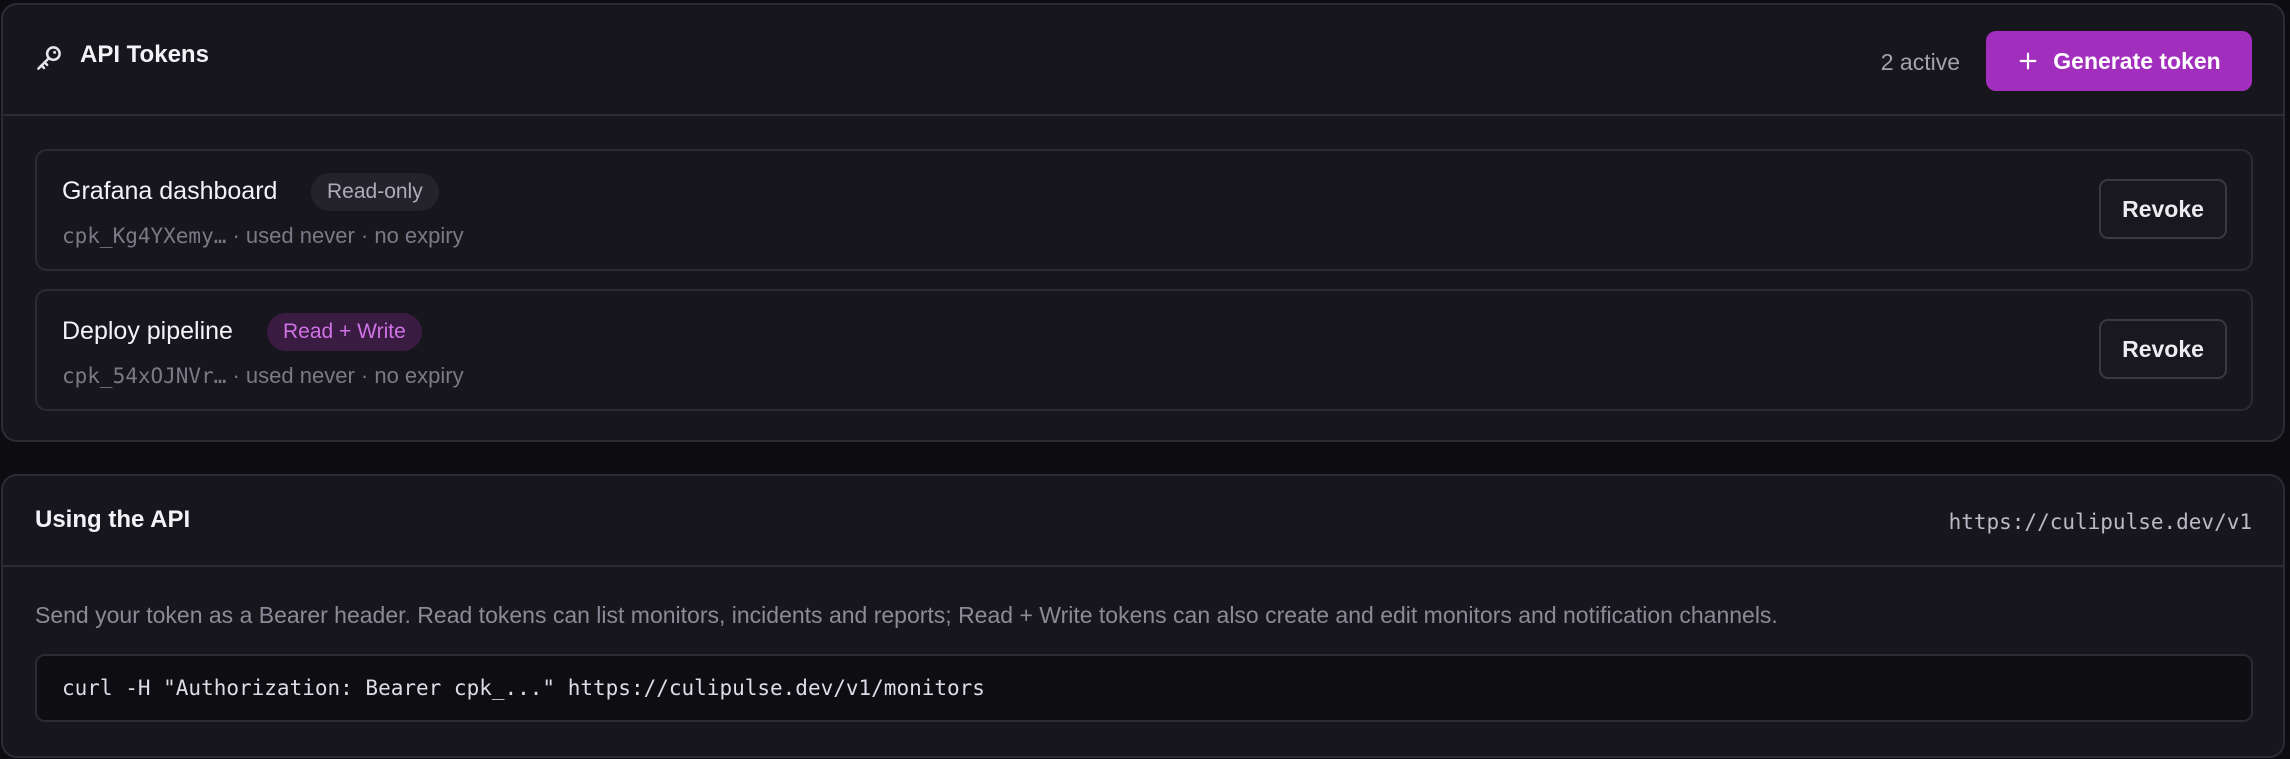 The width and height of the screenshot is (2290, 759). I want to click on generate-token-button: Generate token, so click(2119, 61).